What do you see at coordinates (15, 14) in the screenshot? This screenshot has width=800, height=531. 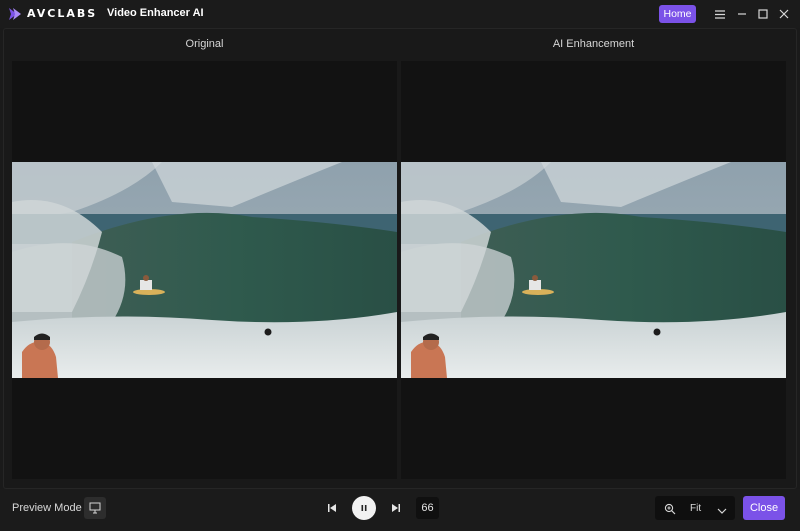 I see `app-logo-icon` at bounding box center [15, 14].